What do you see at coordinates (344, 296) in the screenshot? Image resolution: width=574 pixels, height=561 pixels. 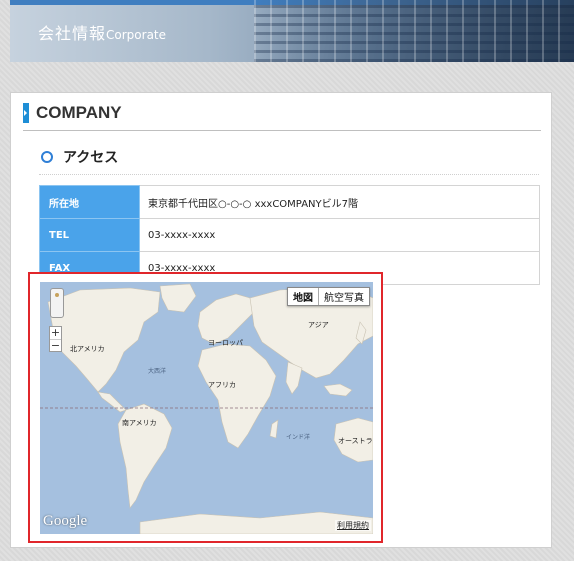 I see `map-type-satellite-button: 航空写真` at bounding box center [344, 296].